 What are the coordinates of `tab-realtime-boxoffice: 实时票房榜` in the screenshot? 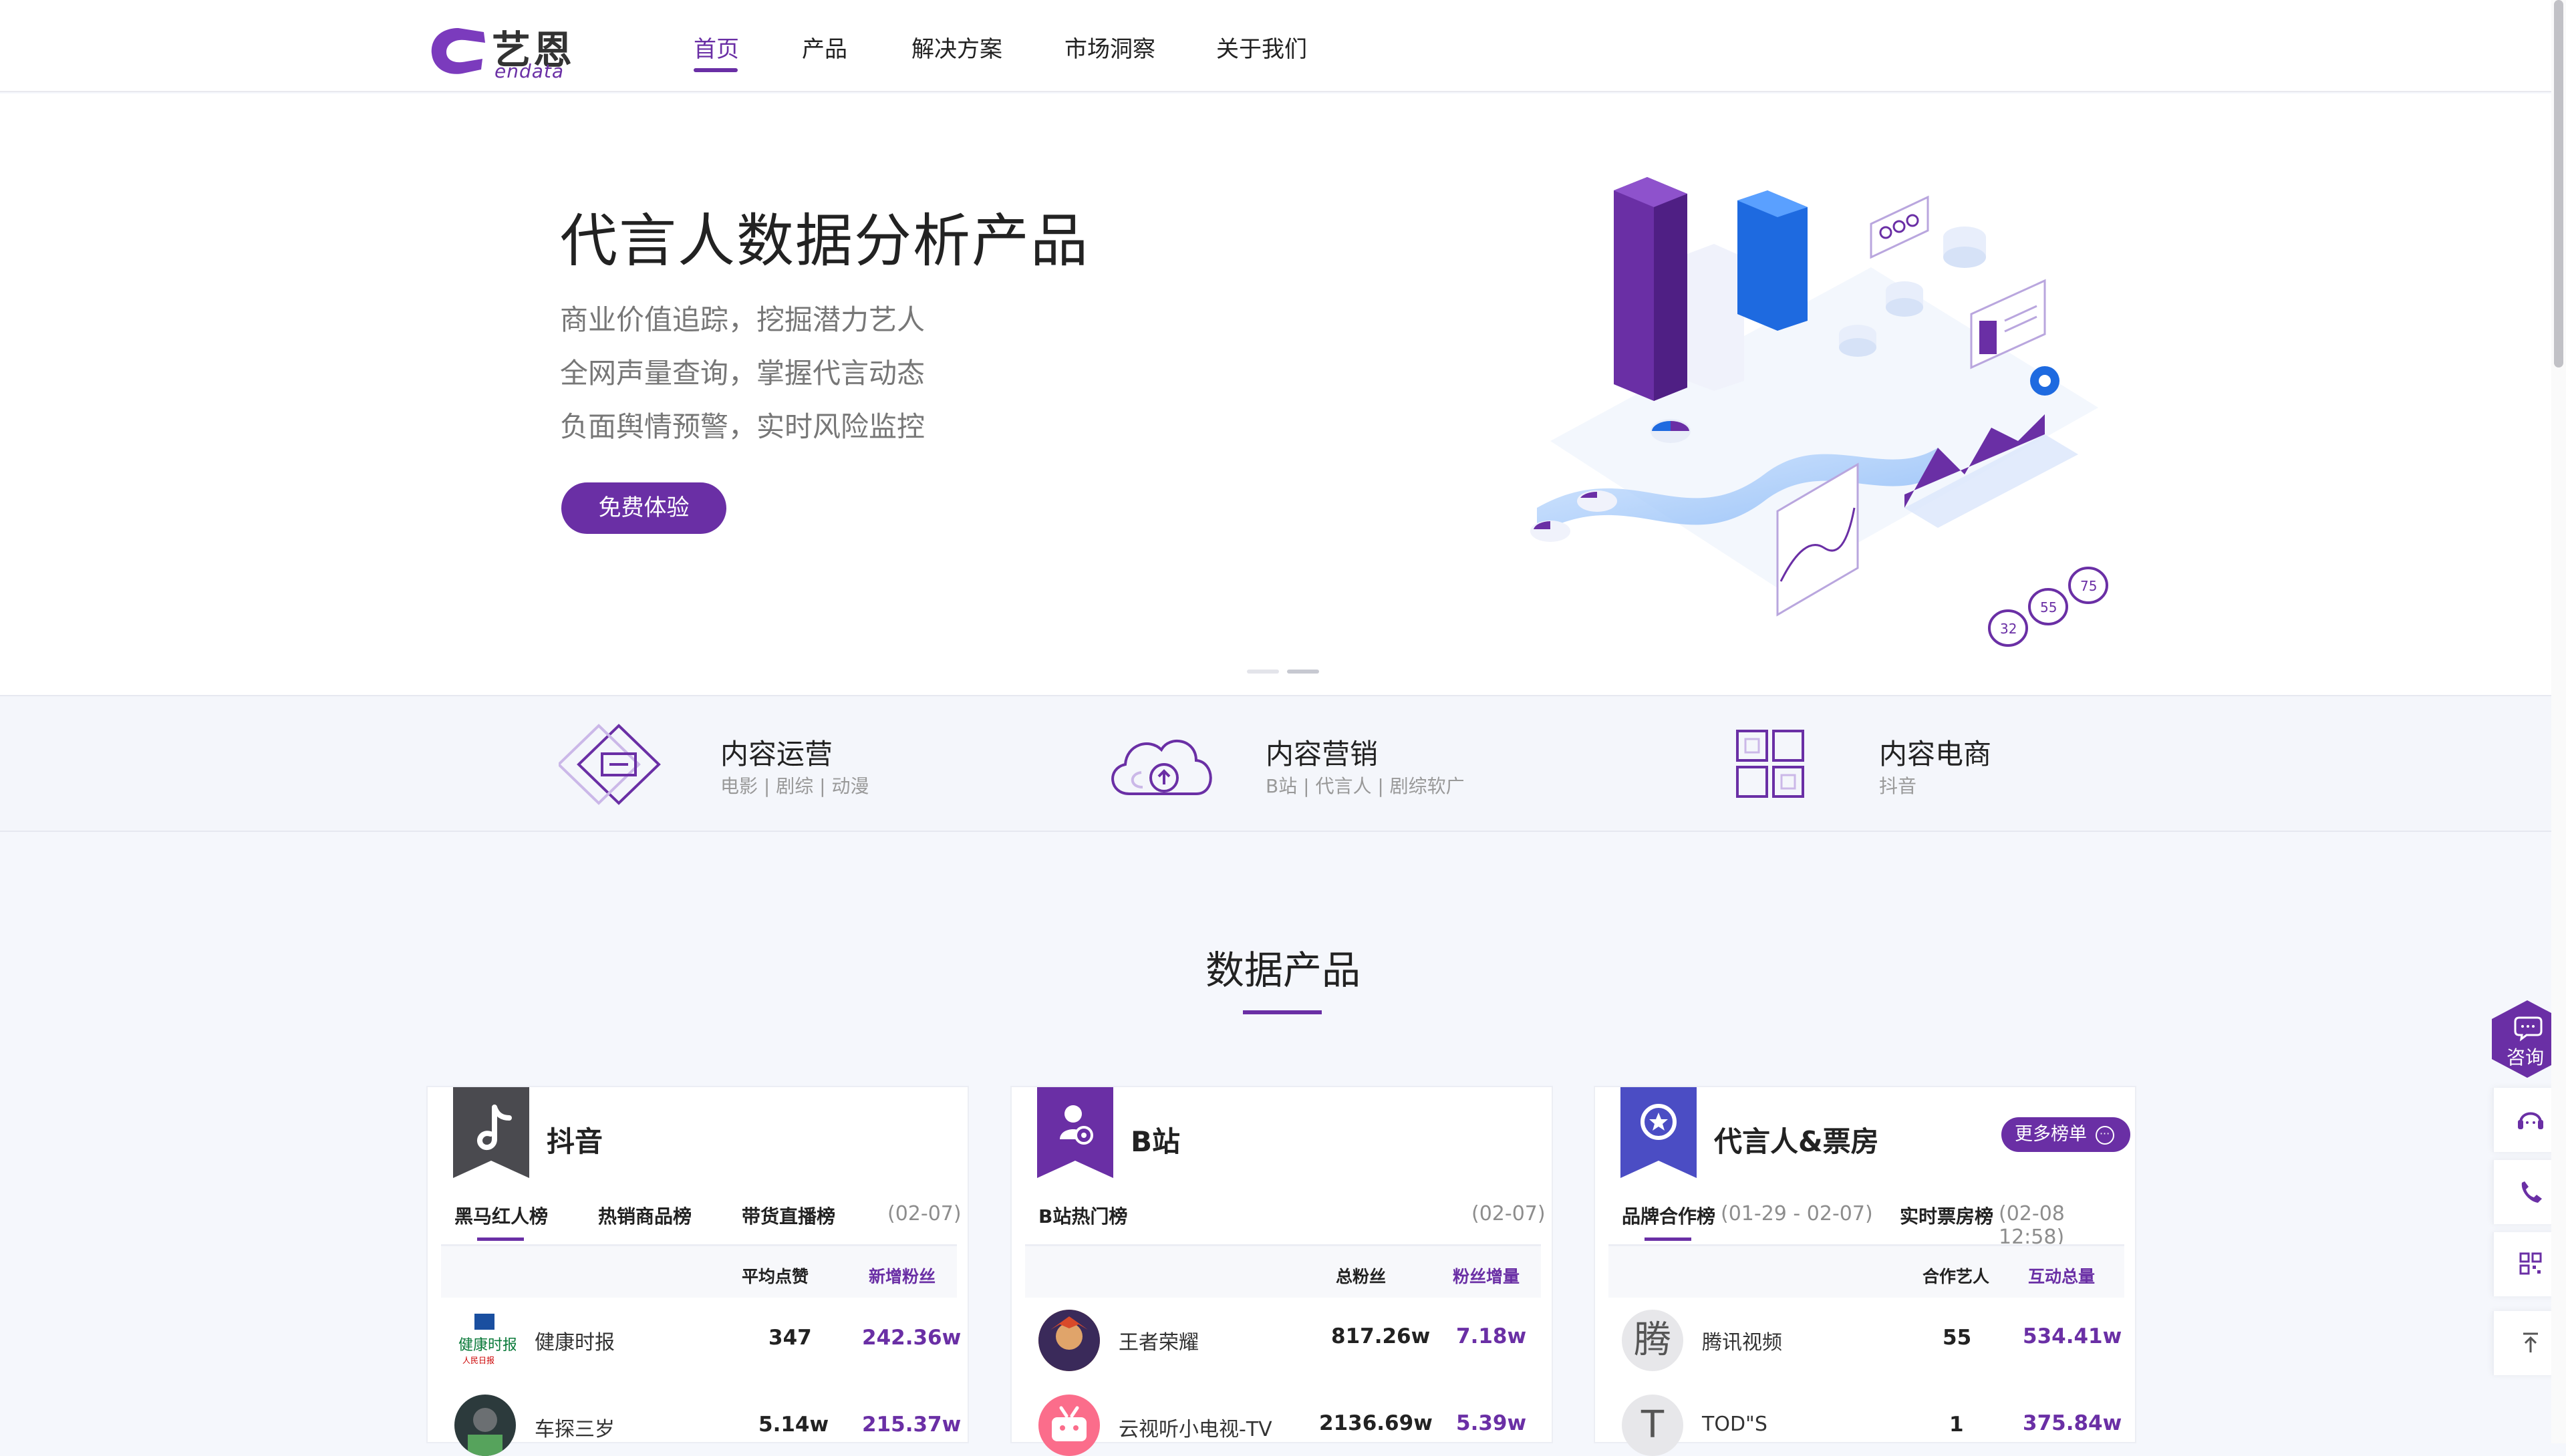 It's located at (1946, 1215).